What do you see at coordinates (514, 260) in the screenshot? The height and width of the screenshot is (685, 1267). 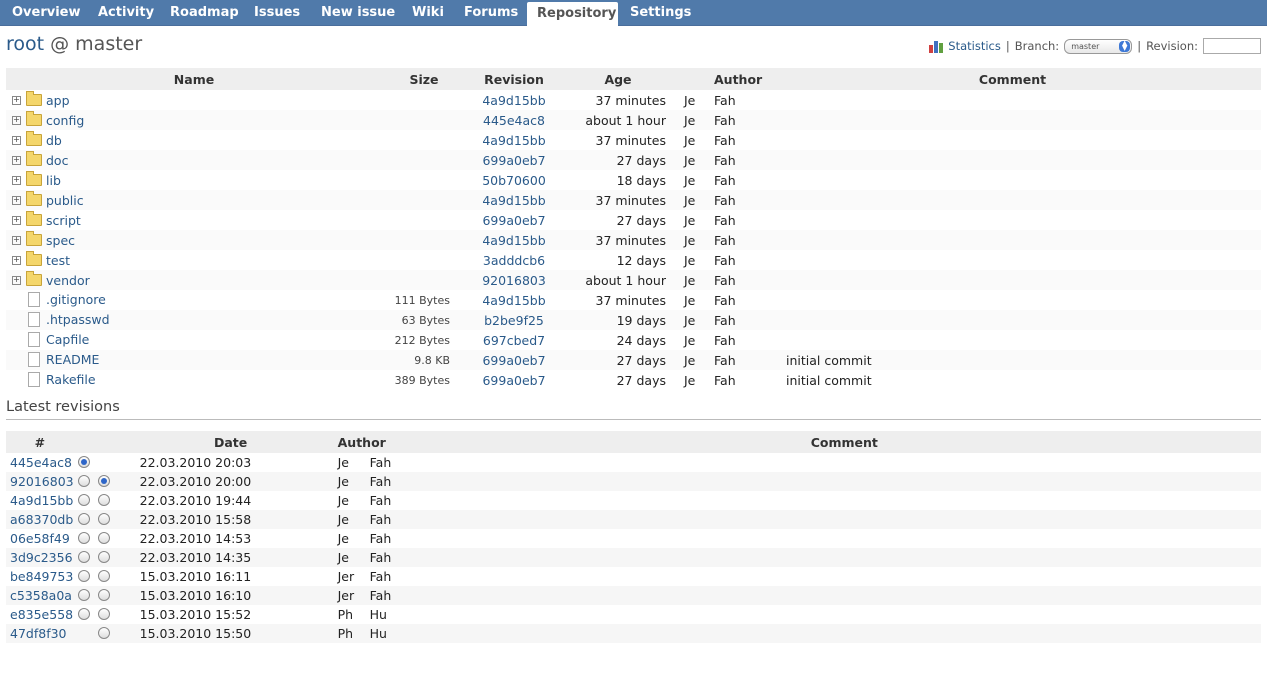 I see `revision-link: 3adddcb6` at bounding box center [514, 260].